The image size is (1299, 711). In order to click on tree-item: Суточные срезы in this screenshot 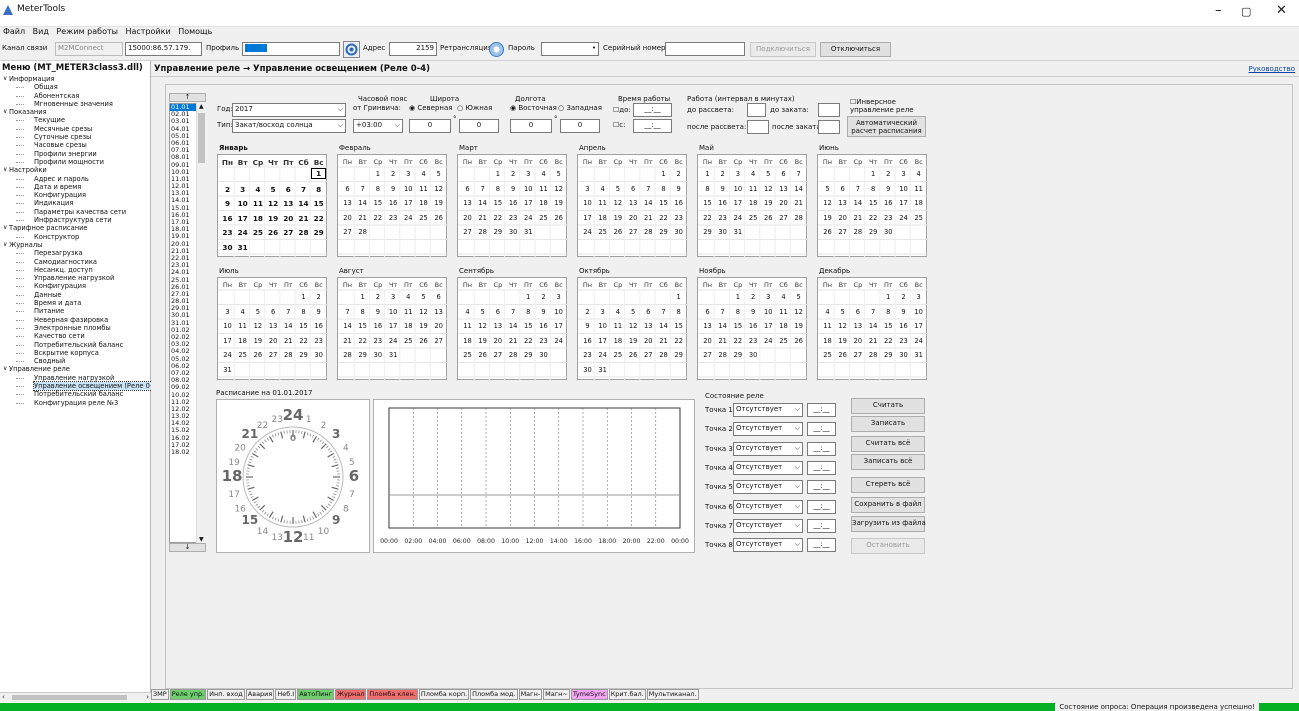, I will do `click(75, 137)`.